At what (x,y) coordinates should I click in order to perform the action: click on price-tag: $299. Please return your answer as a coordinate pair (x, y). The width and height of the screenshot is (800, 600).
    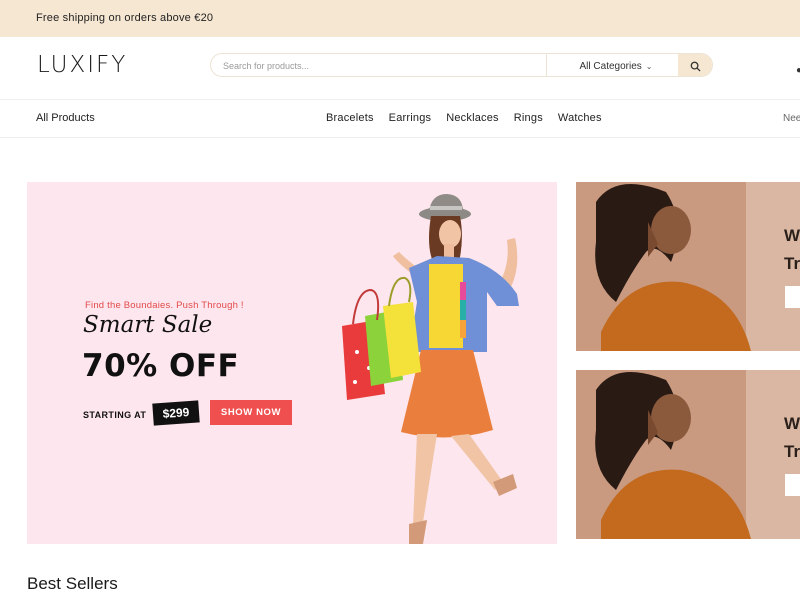
    Looking at the image, I should click on (176, 413).